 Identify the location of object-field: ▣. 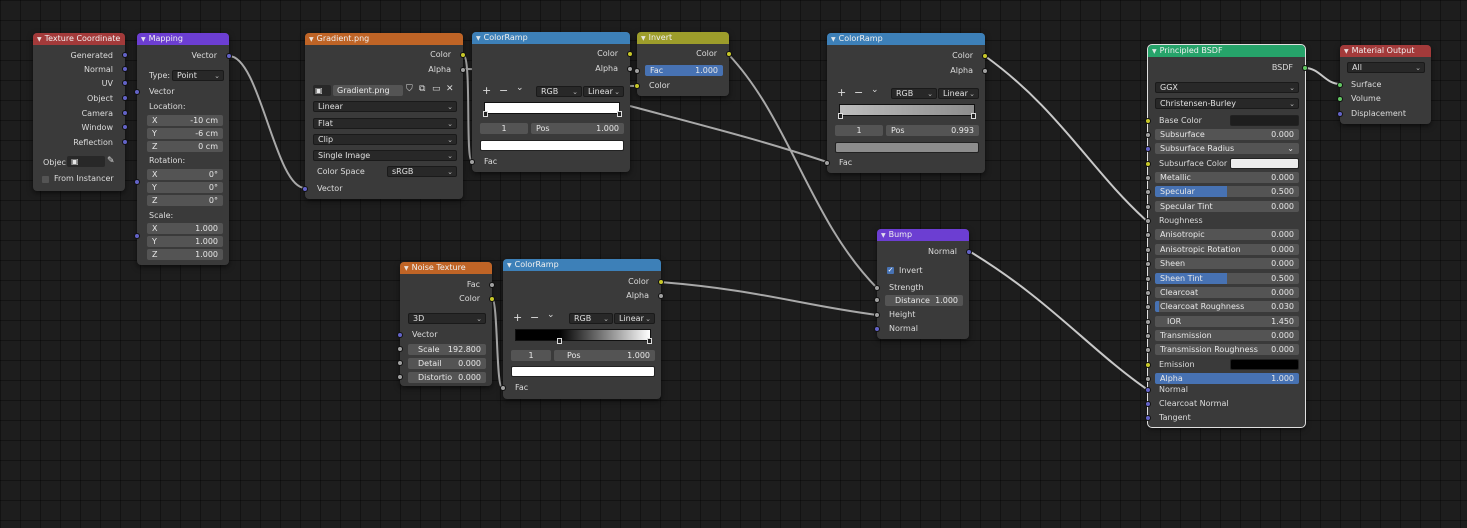
(86, 161).